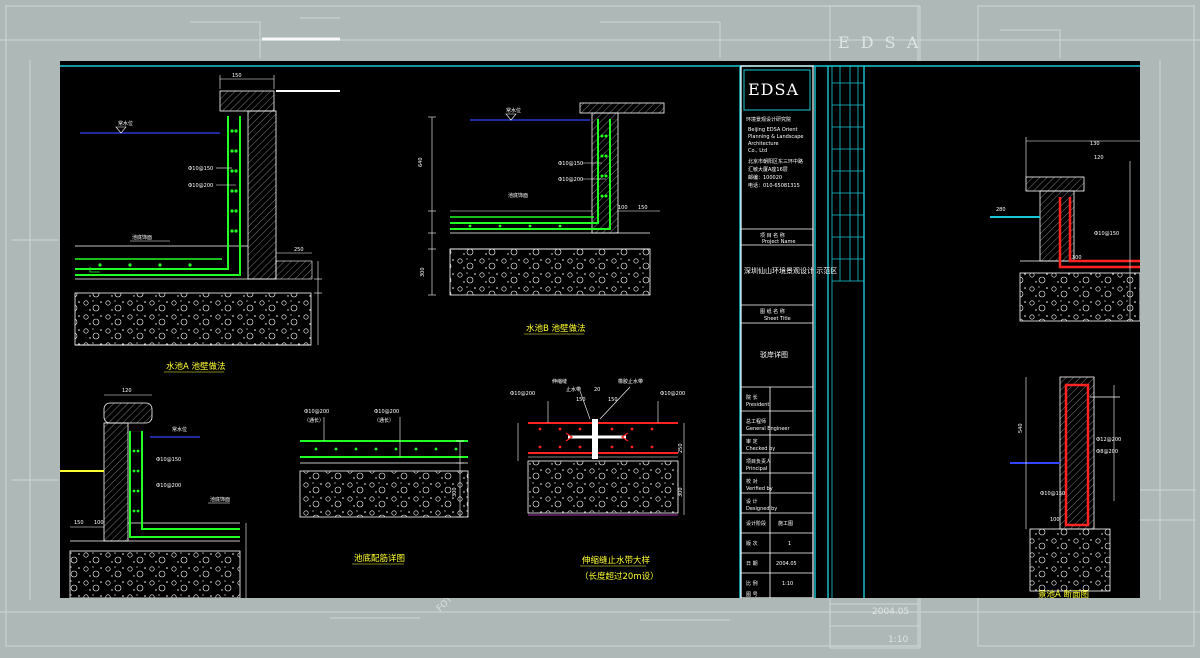 The width and height of the screenshot is (1200, 658). Describe the element at coordinates (623, 208) in the screenshot. I see `detail-b-dim-100: 100` at that location.